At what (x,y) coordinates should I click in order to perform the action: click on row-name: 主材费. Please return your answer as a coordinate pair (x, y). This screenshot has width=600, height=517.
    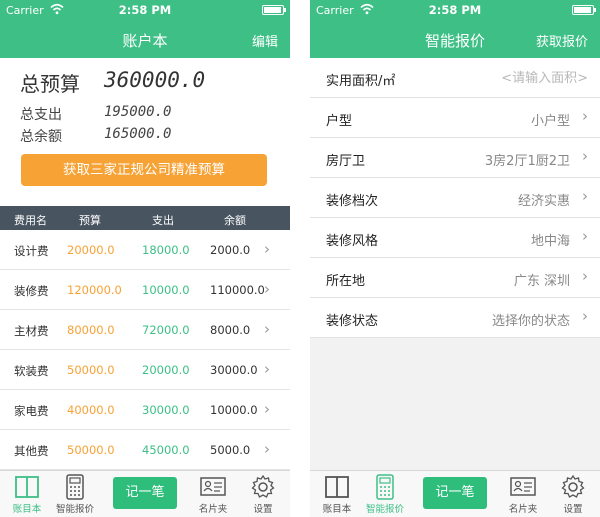
    Looking at the image, I should click on (31, 331).